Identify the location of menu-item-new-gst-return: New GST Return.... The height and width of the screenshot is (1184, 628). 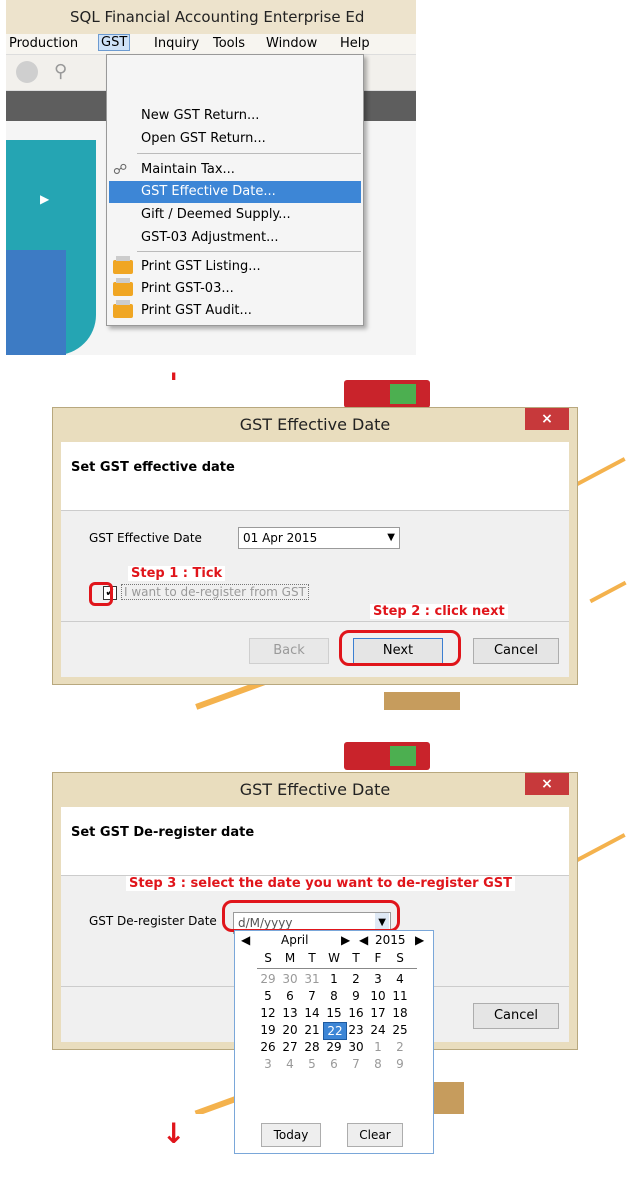
(235, 116).